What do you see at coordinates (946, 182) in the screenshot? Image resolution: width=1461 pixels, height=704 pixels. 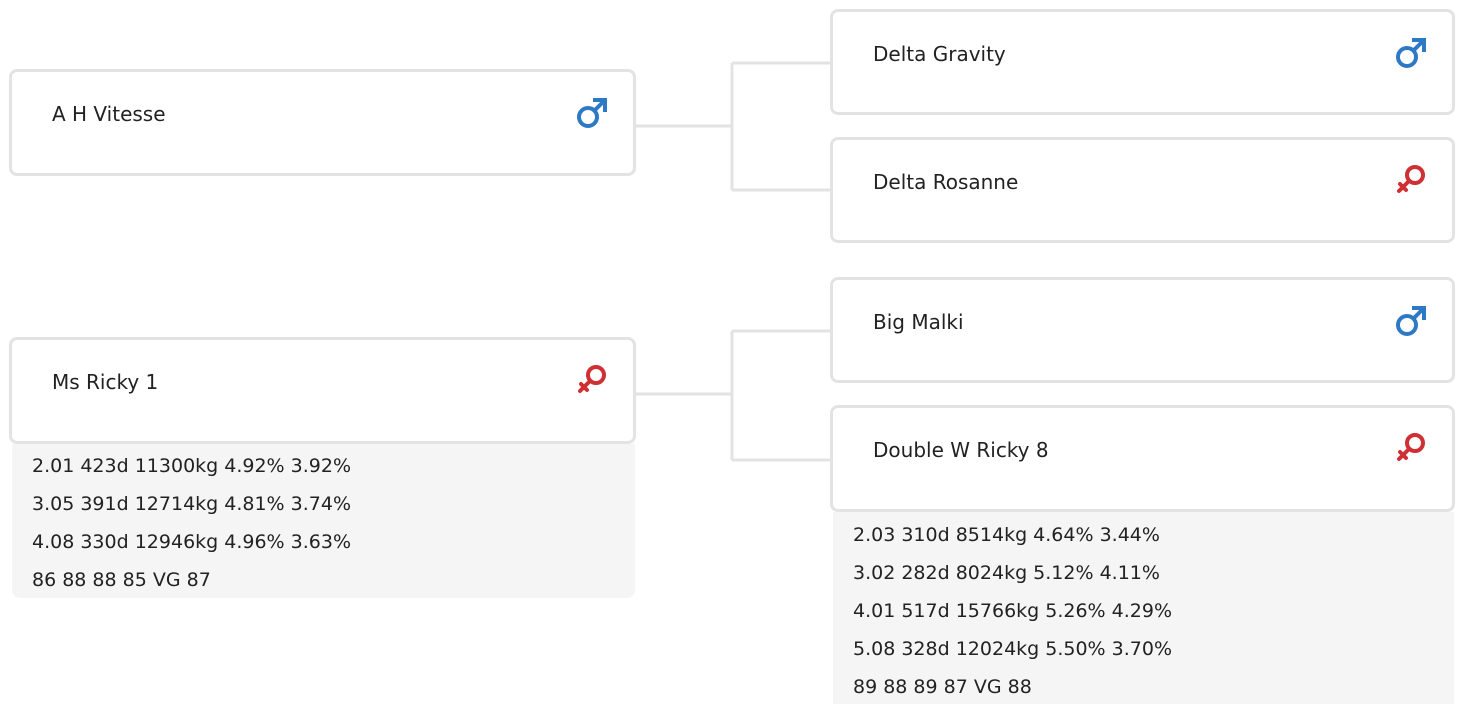 I see `card-sire-dam-name: Delta Rosanne` at bounding box center [946, 182].